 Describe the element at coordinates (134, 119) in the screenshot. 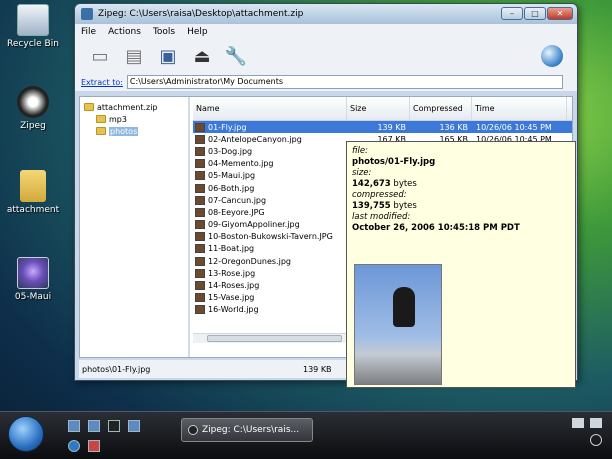

I see `tree-item-mp3: mp3` at that location.